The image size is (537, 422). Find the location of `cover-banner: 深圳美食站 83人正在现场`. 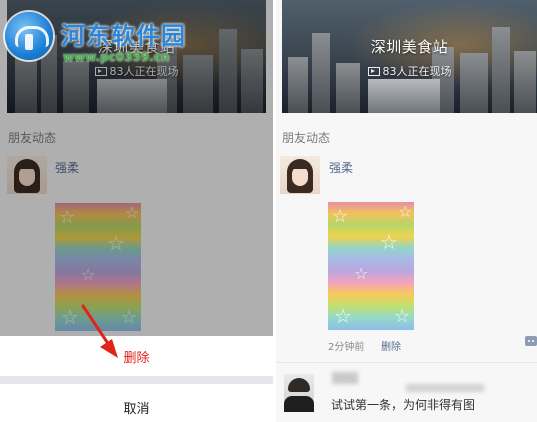

cover-banner: 深圳美食站 83人正在现场 is located at coordinates (409, 56).